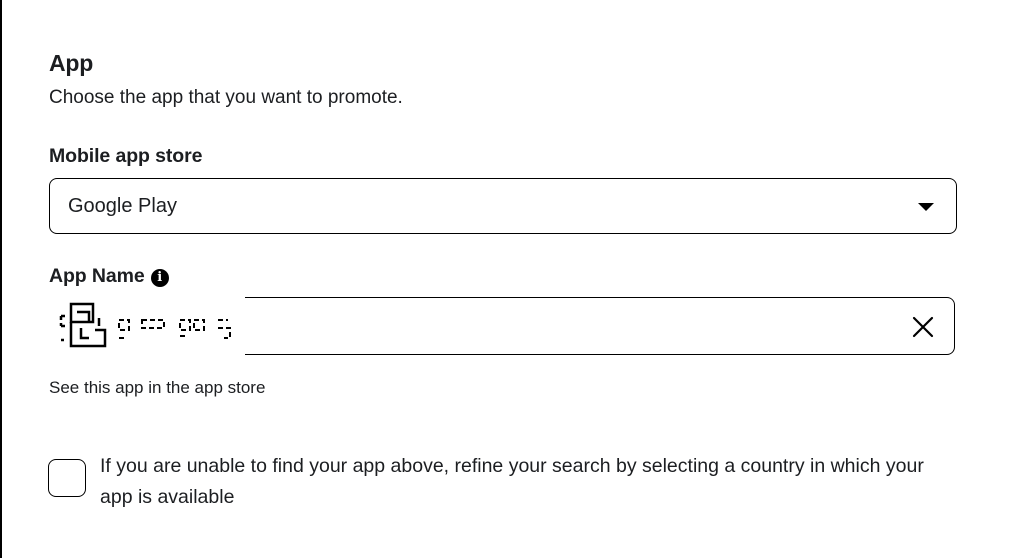 The width and height of the screenshot is (1020, 558). Describe the element at coordinates (67, 478) in the screenshot. I see `country-refine-checkbox` at that location.